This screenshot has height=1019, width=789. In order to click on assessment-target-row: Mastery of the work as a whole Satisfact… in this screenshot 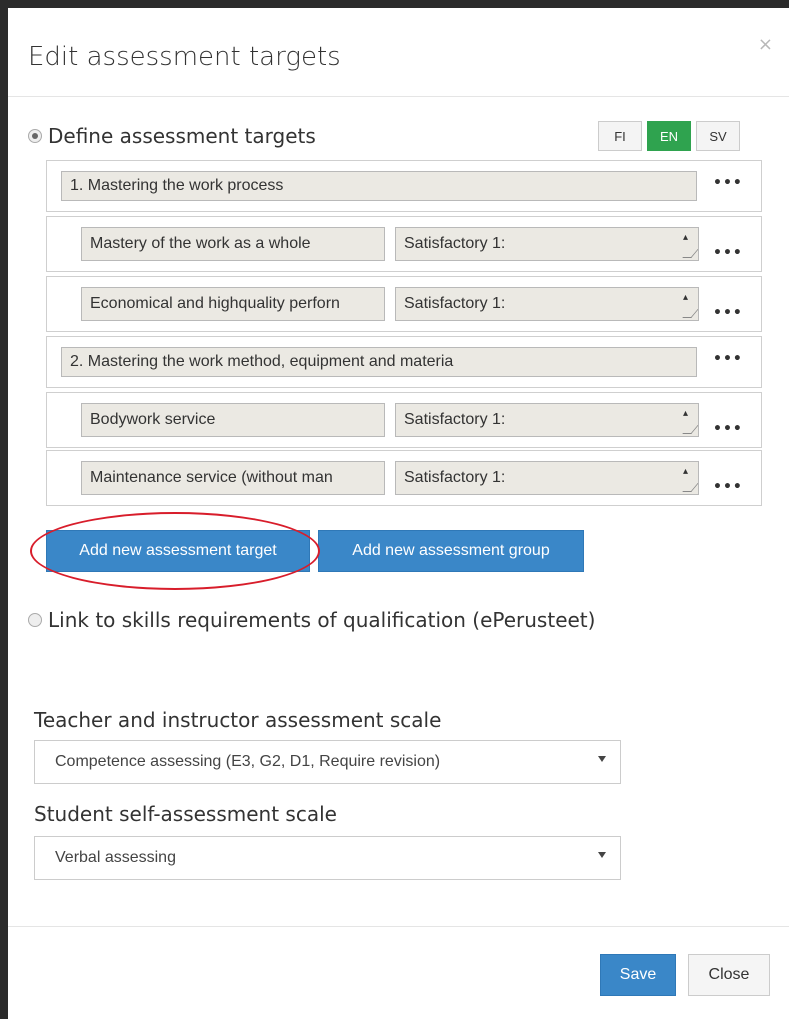, I will do `click(404, 244)`.